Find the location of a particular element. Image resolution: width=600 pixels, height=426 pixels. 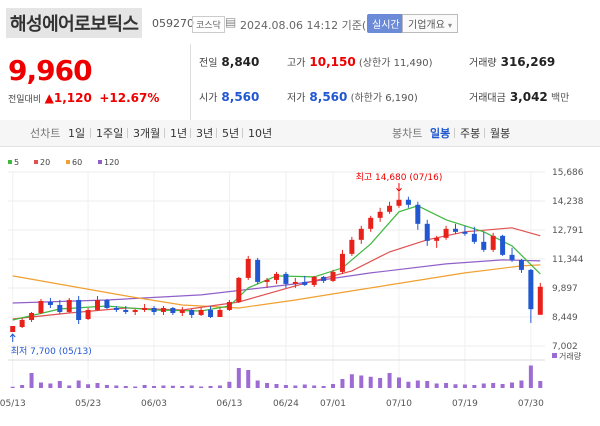

stat-label: 거래량 is located at coordinates (483, 63).